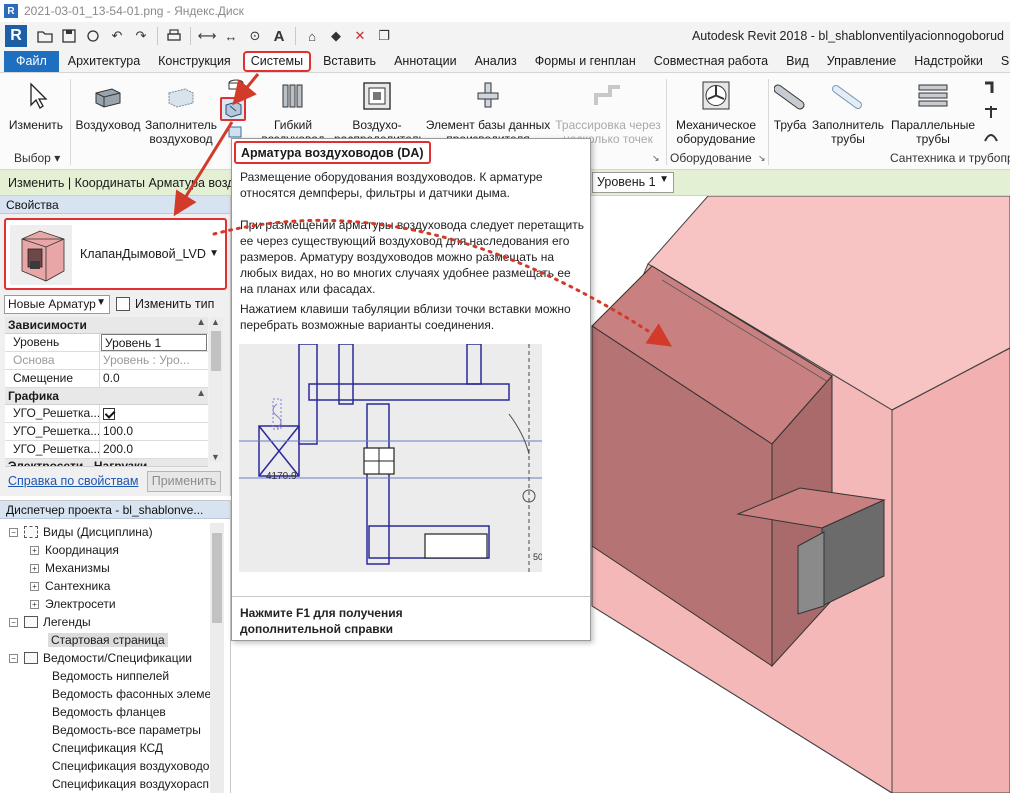 This screenshot has height=793, width=1010. Describe the element at coordinates (236, 132) in the screenshot. I see `convert-to-flex-button` at that location.